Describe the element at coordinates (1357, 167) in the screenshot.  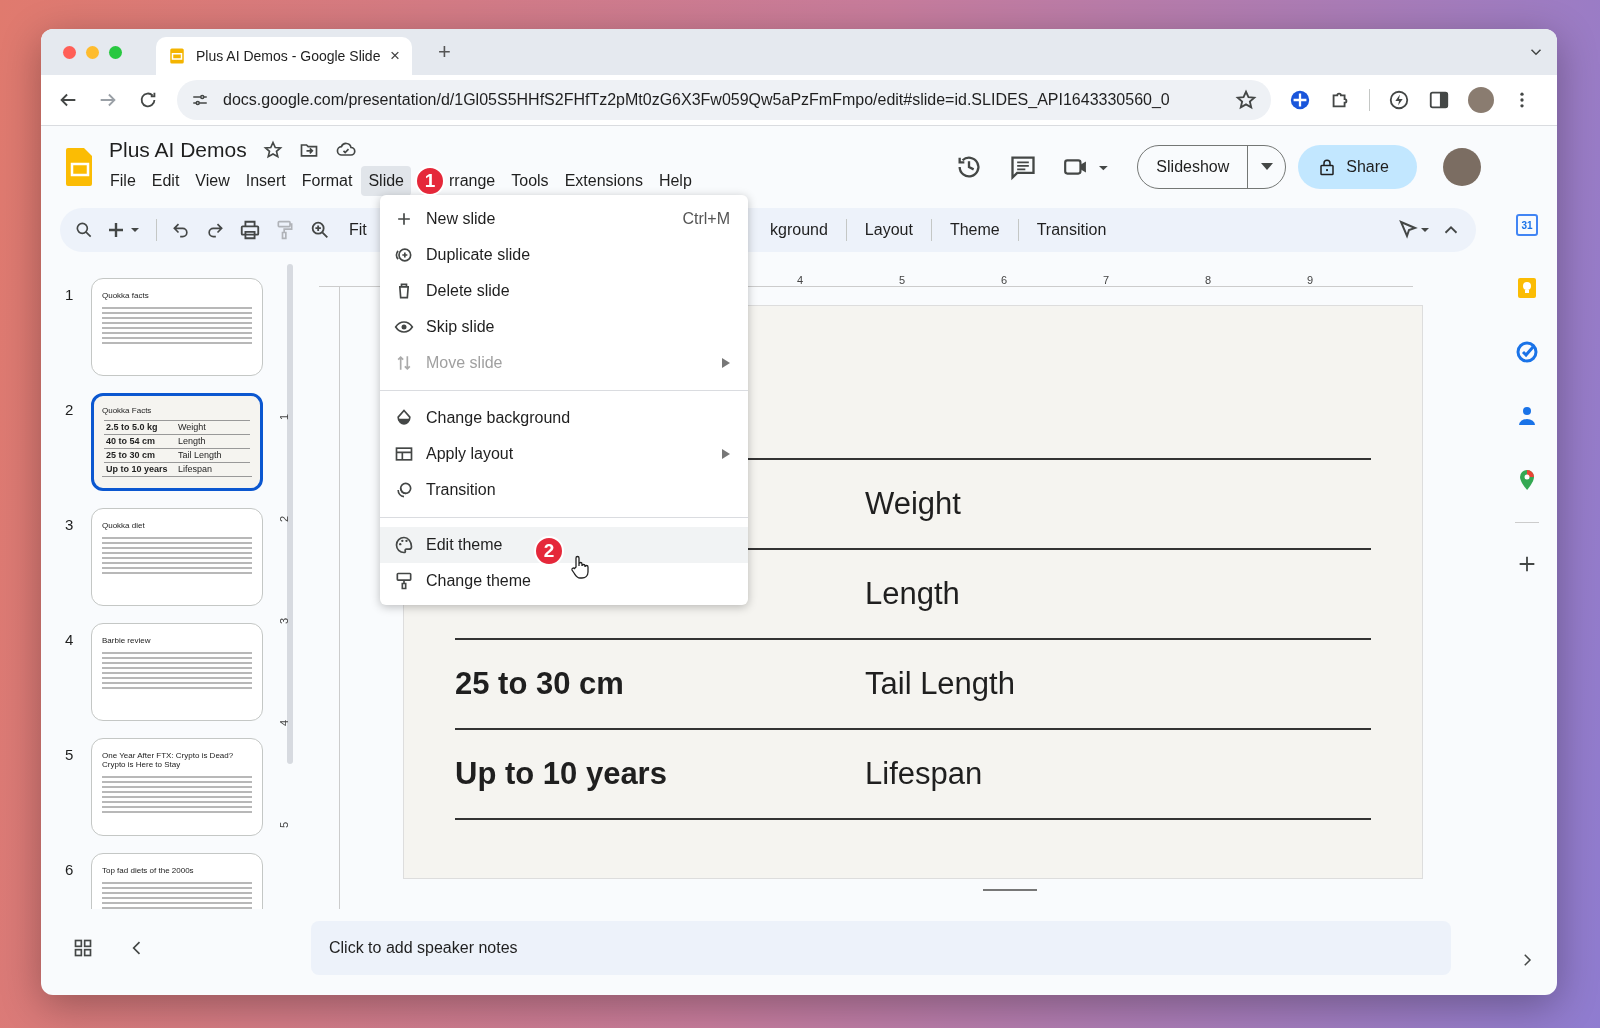
I see `share-button: Share` at that location.